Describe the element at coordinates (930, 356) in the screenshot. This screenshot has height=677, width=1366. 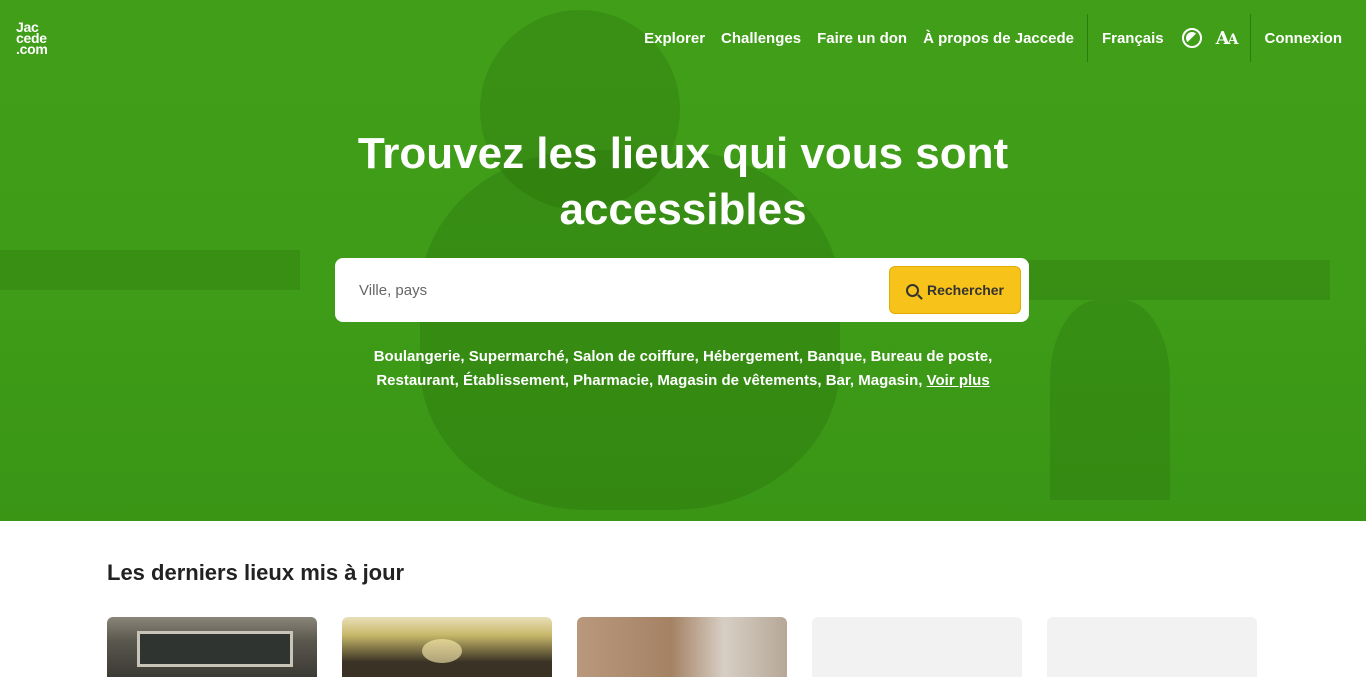
I see `category-link: Bureau de poste` at that location.